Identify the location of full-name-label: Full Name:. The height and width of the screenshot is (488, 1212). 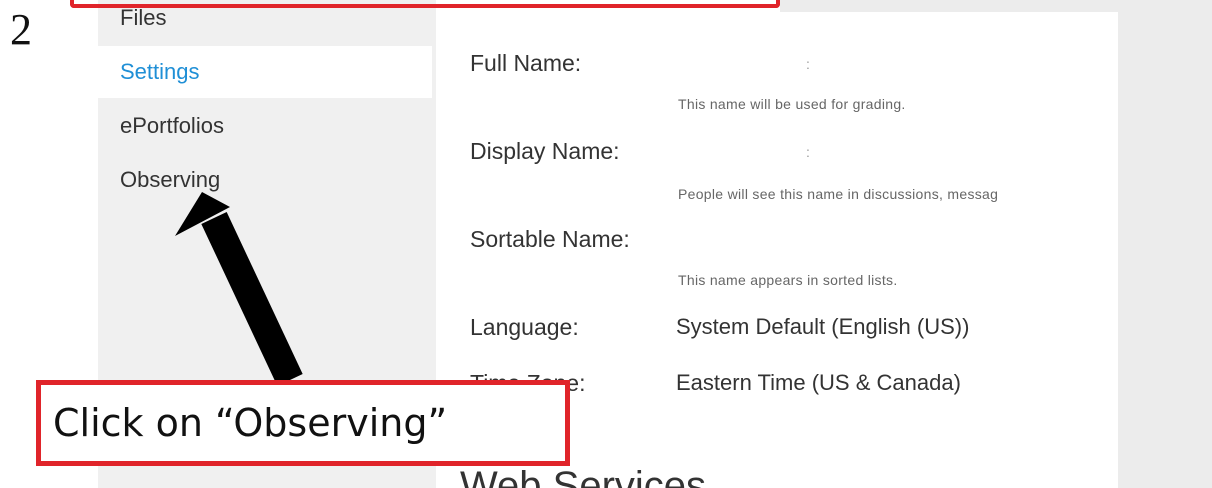
(526, 63).